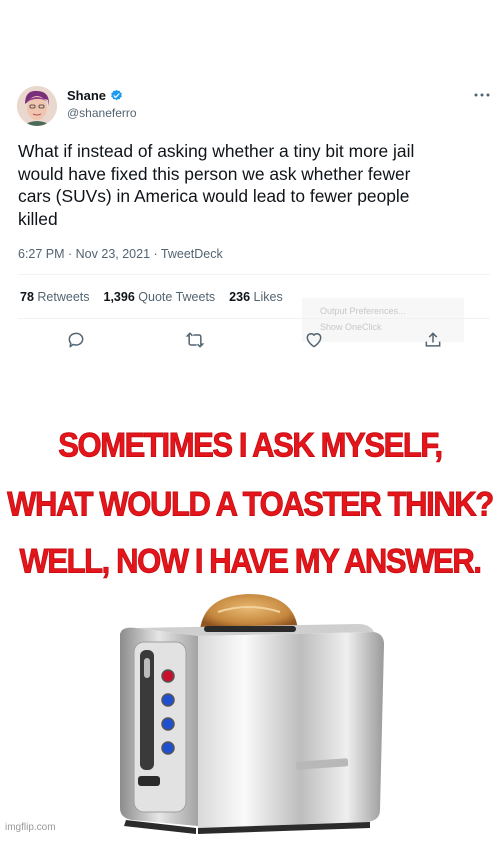 This screenshot has width=500, height=843. I want to click on quotes-count: 1,396, so click(119, 297).